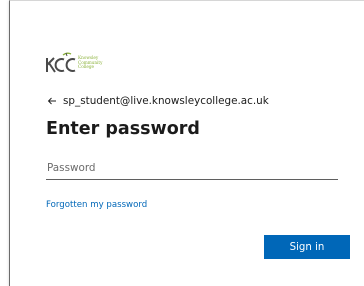 The width and height of the screenshot is (364, 286). I want to click on college-logo: Knowsley Community College, so click(86, 64).